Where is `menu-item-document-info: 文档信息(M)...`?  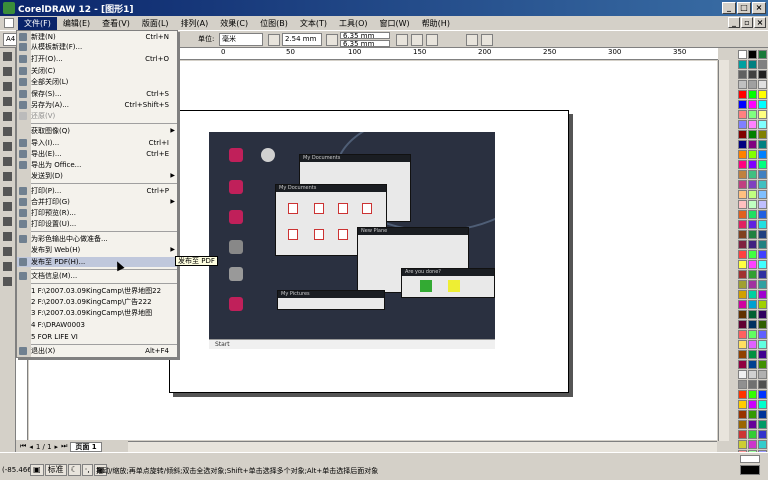 menu-item-document-info: 文档信息(M)... is located at coordinates (97, 276).